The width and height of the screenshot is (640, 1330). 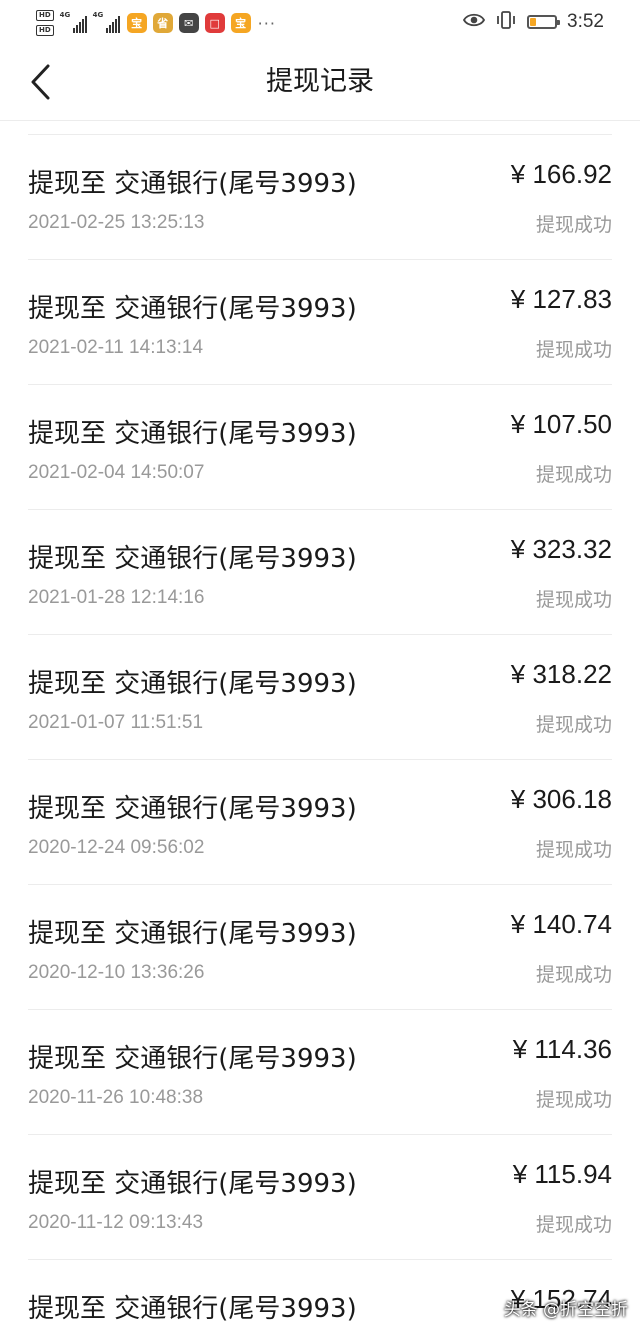 I want to click on record-amount: ¥ 306.18, so click(x=561, y=799).